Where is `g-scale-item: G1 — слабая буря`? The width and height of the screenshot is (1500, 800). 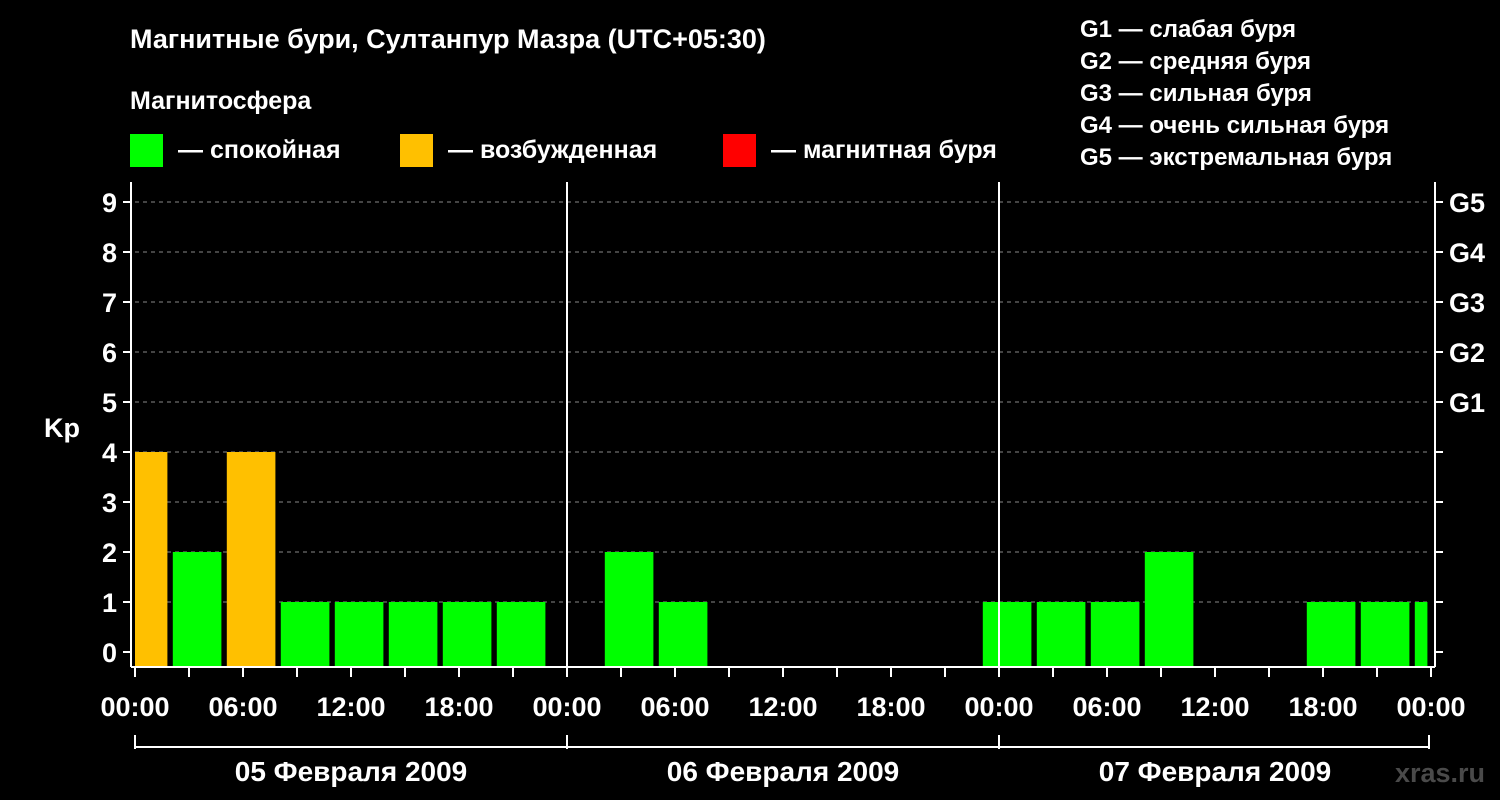 g-scale-item: G1 — слабая буря is located at coordinates (1188, 29).